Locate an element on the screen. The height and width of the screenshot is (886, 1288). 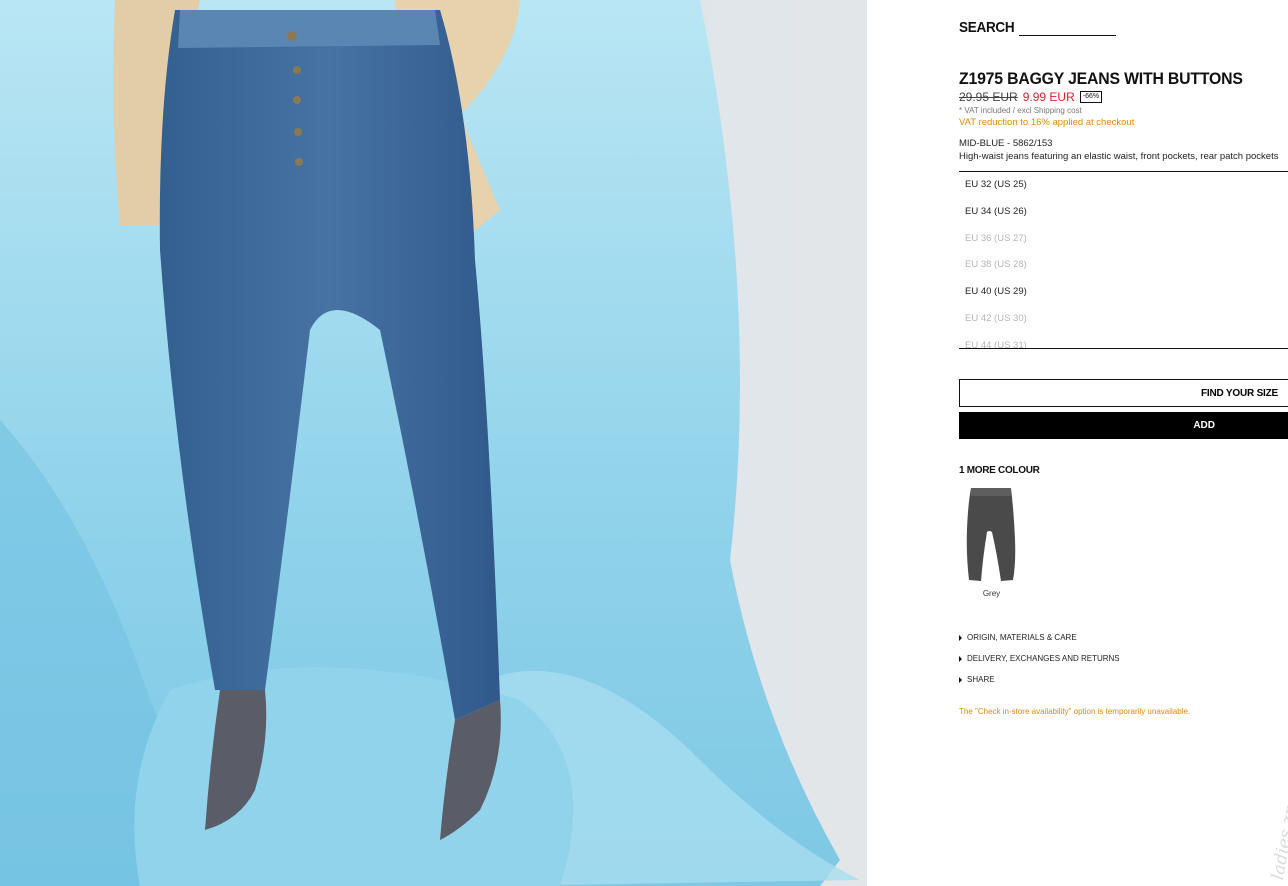
size-option-unavailable: EU 38 (US 28) is located at coordinates (1123, 265).